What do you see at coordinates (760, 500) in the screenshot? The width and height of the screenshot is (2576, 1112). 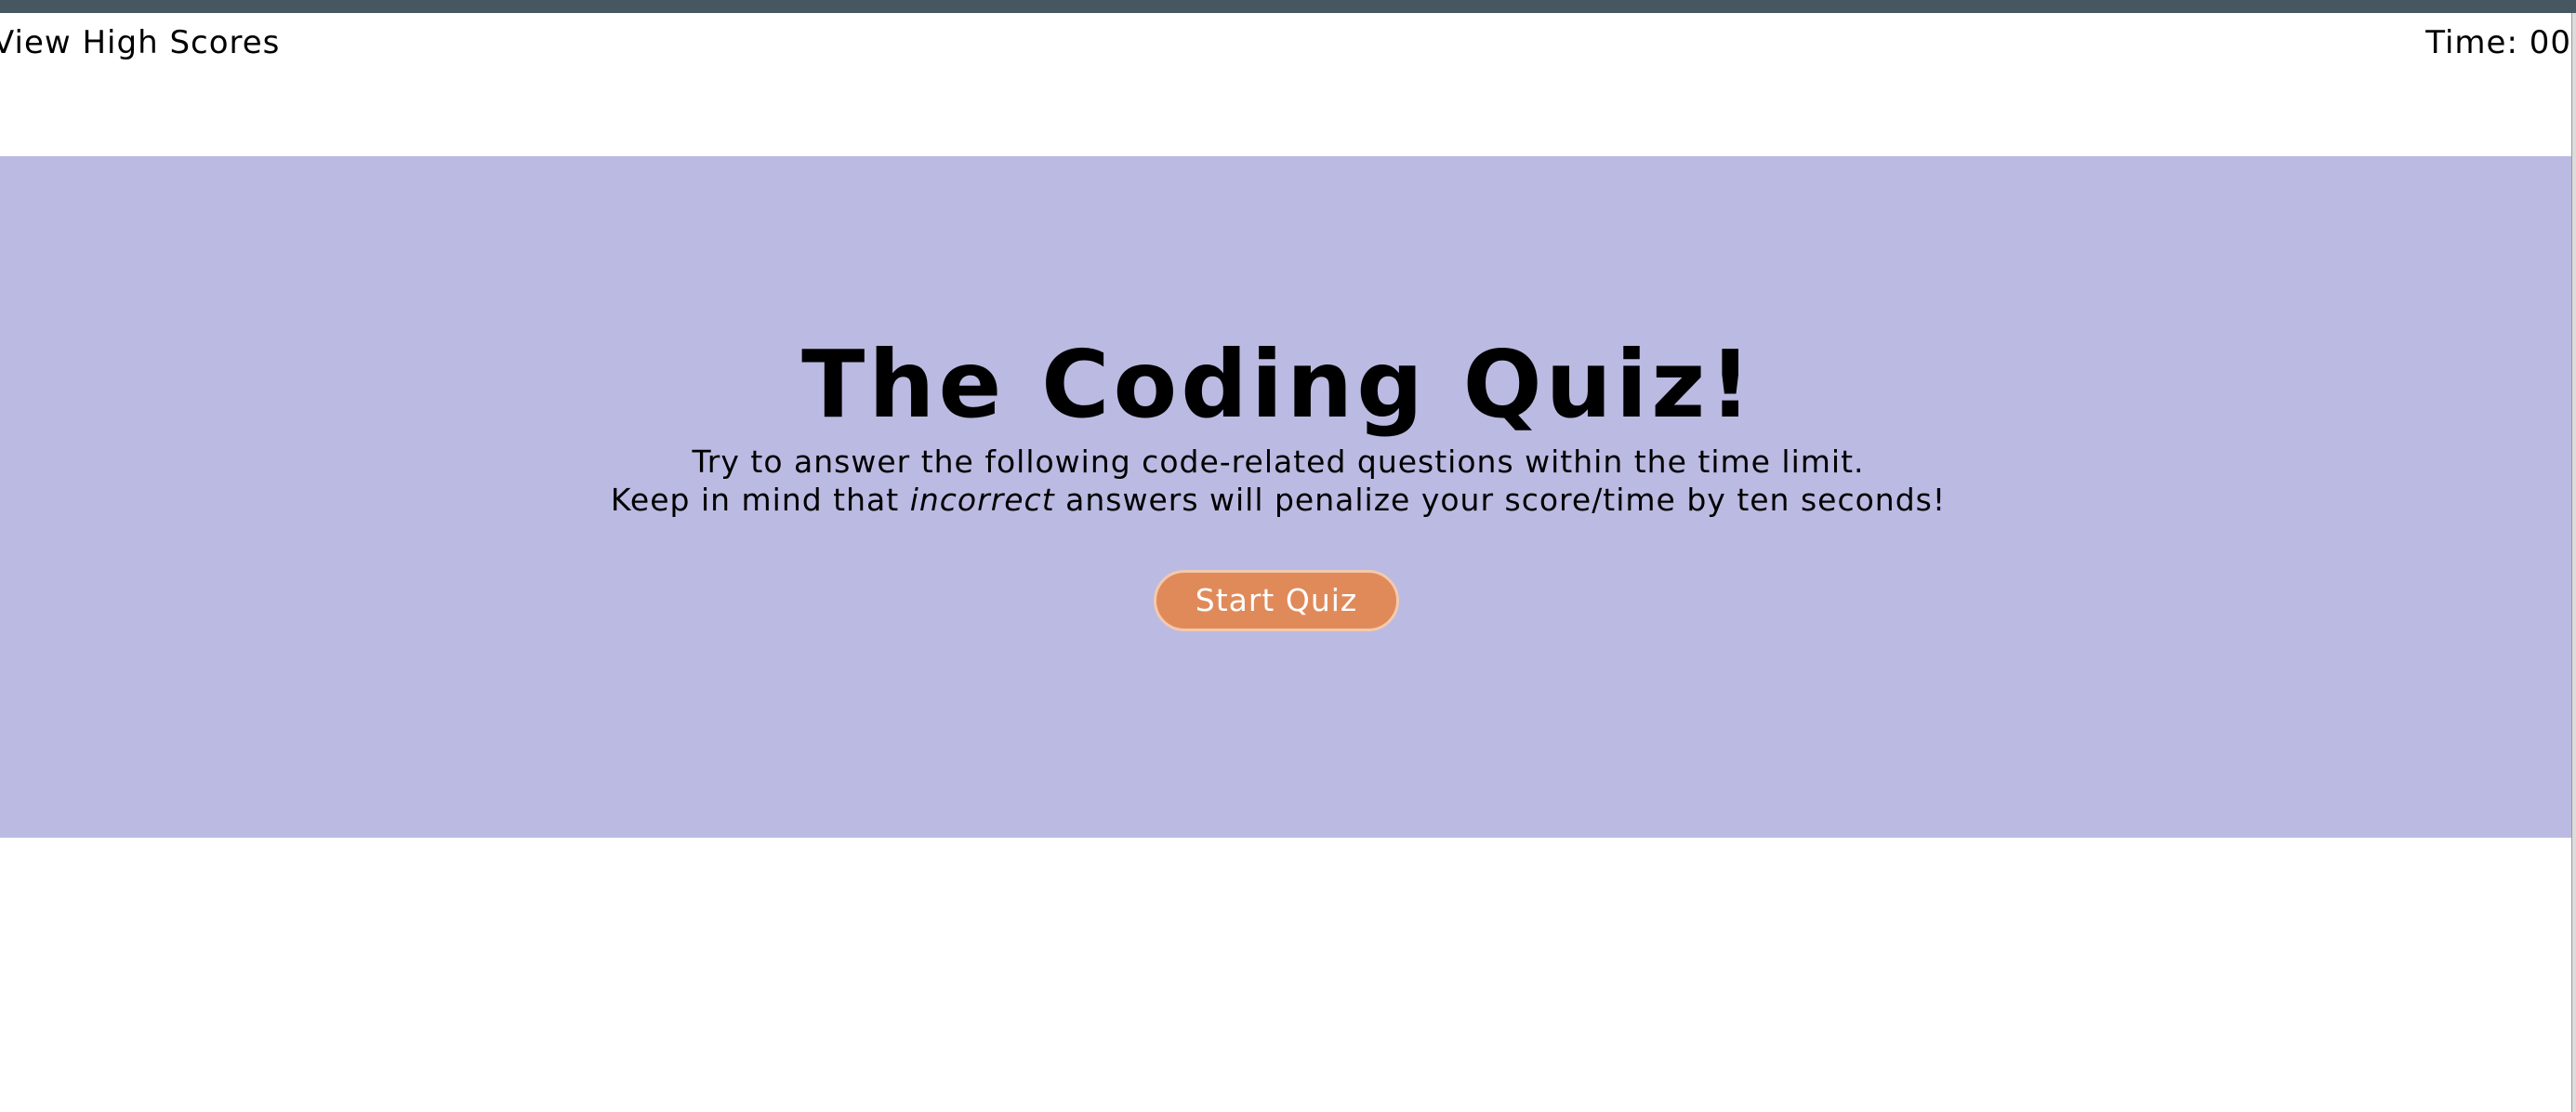 I see `instructions-line-2-start: Keep in mind that` at bounding box center [760, 500].